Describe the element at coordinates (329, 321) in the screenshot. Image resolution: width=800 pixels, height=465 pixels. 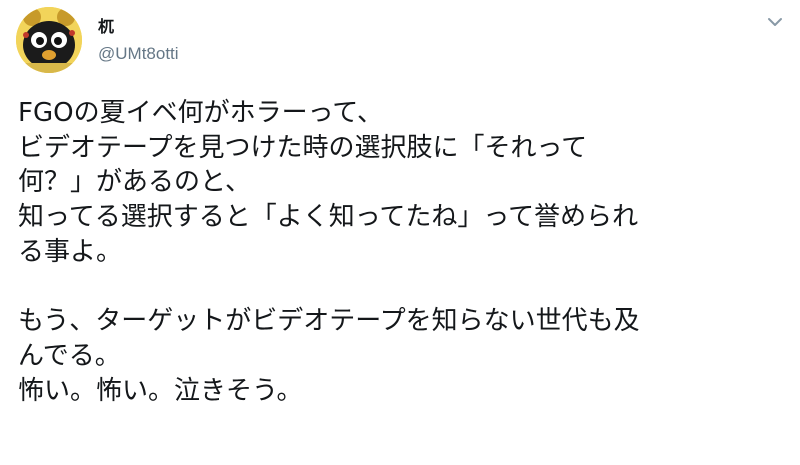
I see `tweet-text-line: もう、ターゲットがビデオテープを知らない世代も及` at that location.